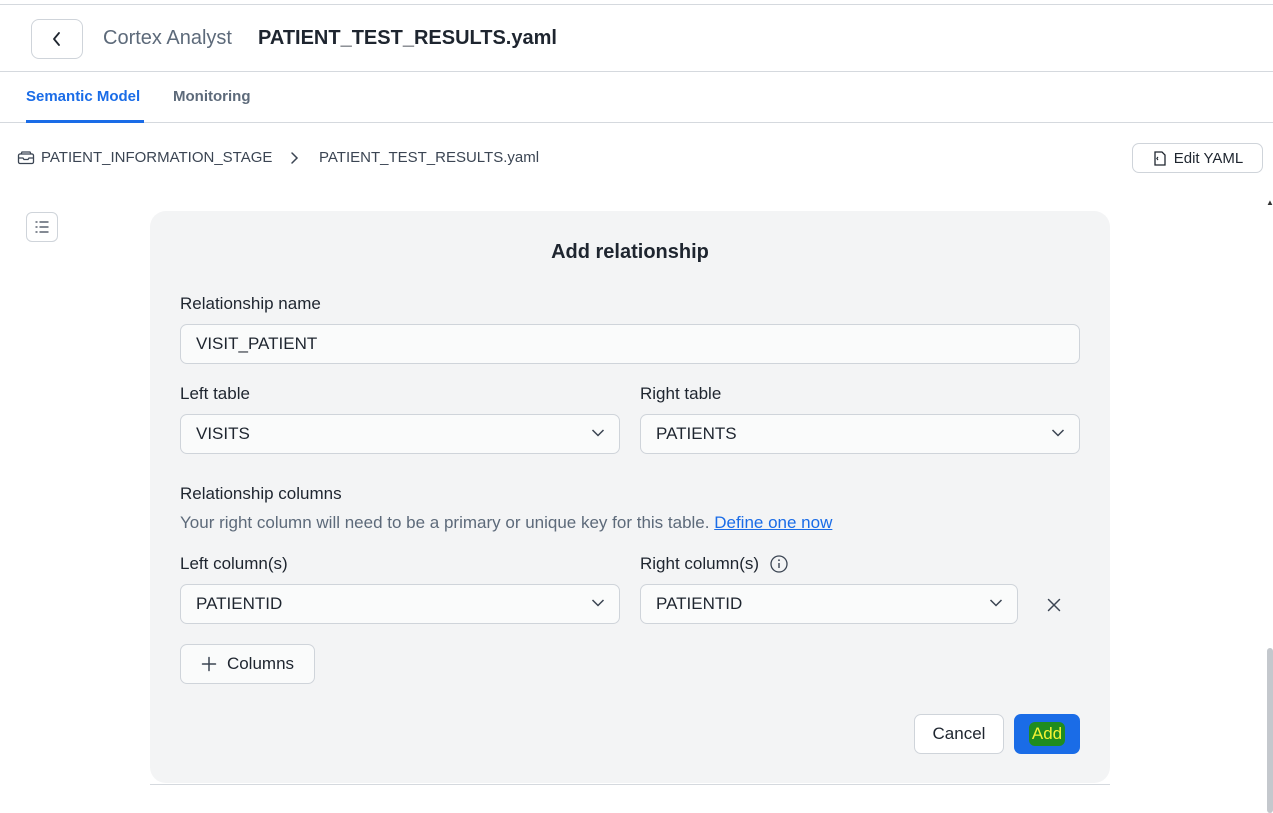 This screenshot has height=813, width=1273. I want to click on right-columns-label: Right column(s), so click(700, 563).